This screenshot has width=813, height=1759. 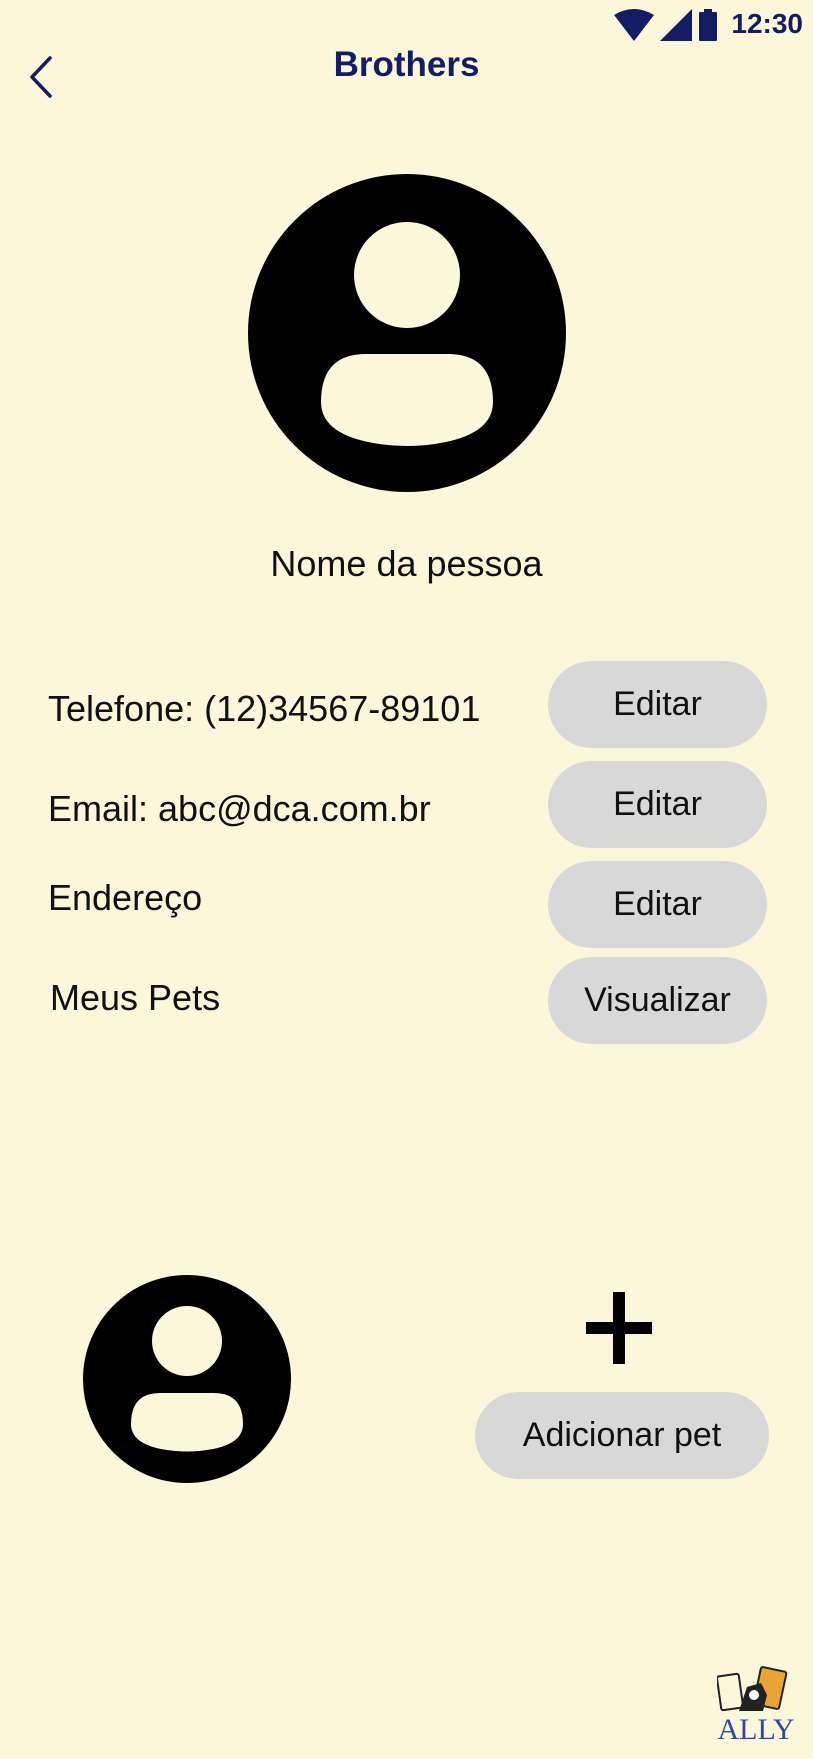 I want to click on profile-avatar, so click(x=407, y=333).